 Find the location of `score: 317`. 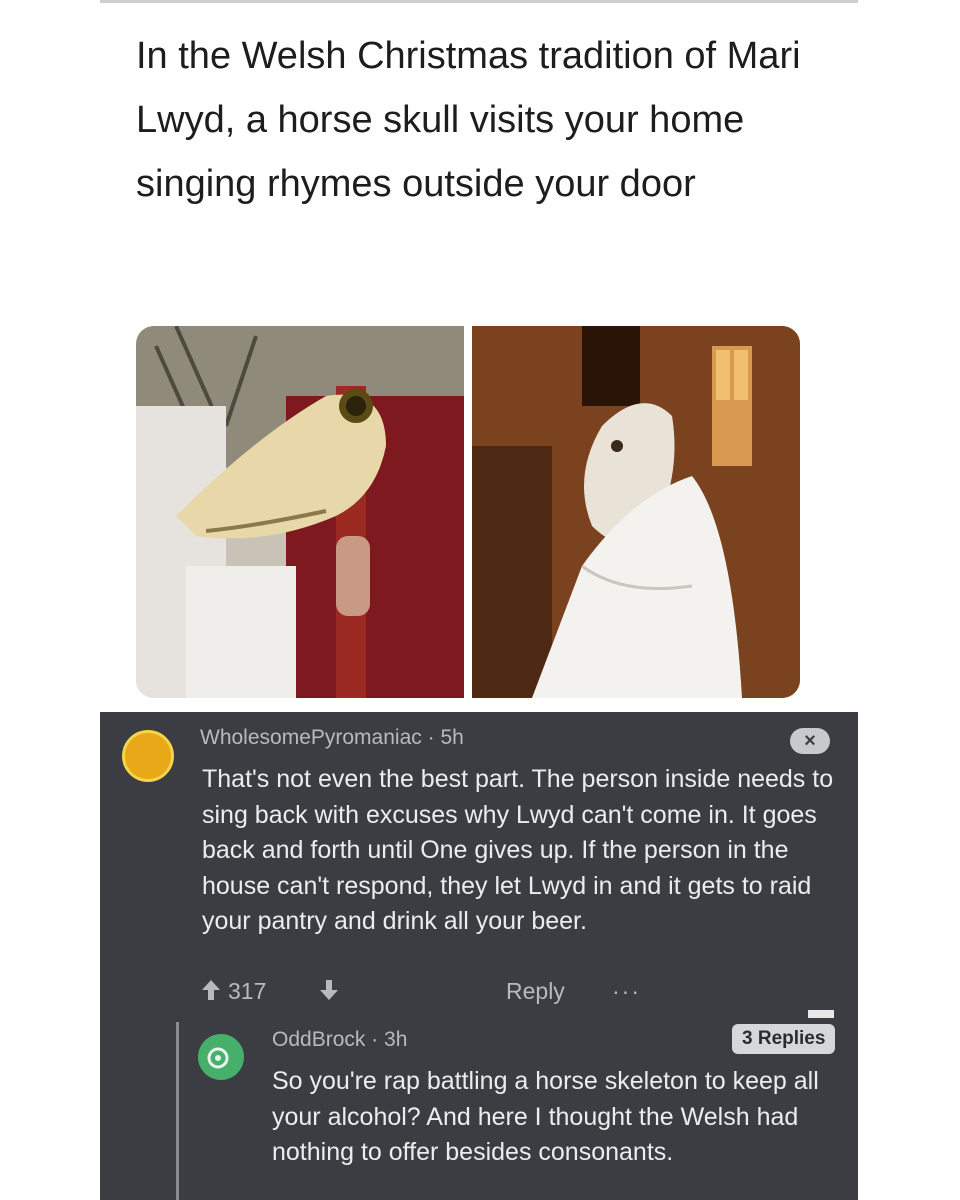

score: 317 is located at coordinates (247, 991).